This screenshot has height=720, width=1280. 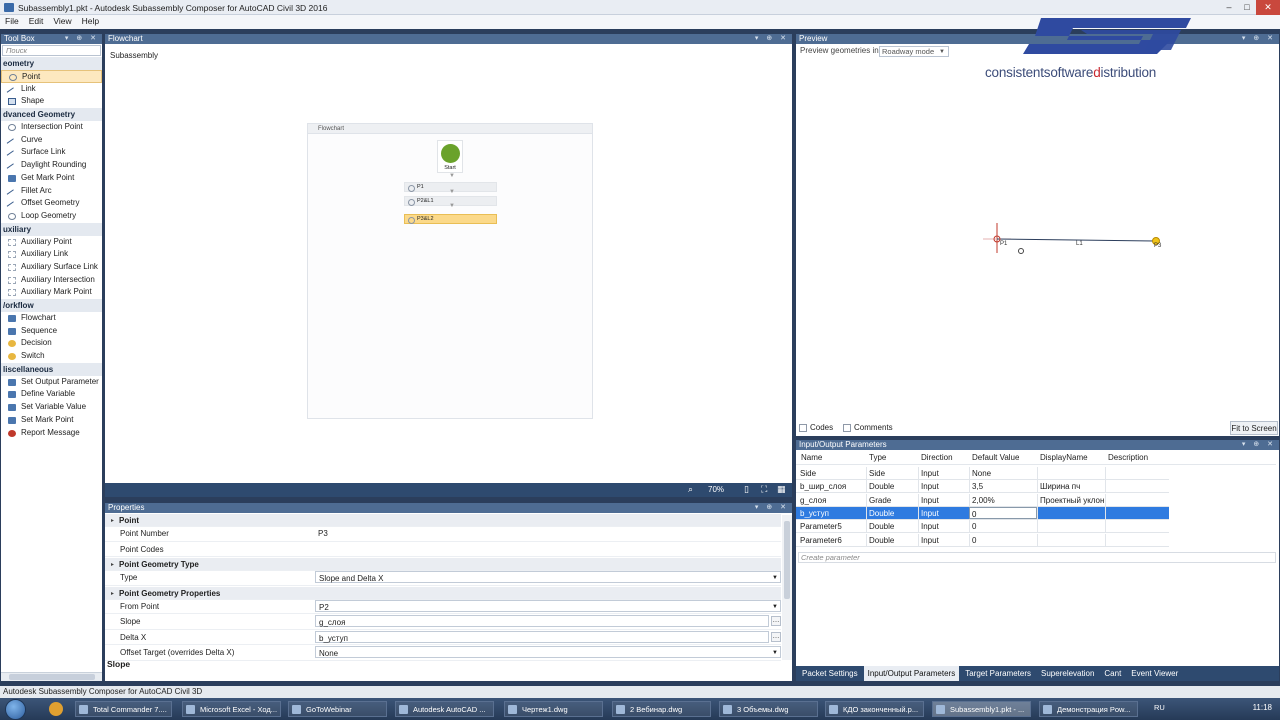 I want to click on io-header-default-value: Default Value, so click(x=995, y=458).